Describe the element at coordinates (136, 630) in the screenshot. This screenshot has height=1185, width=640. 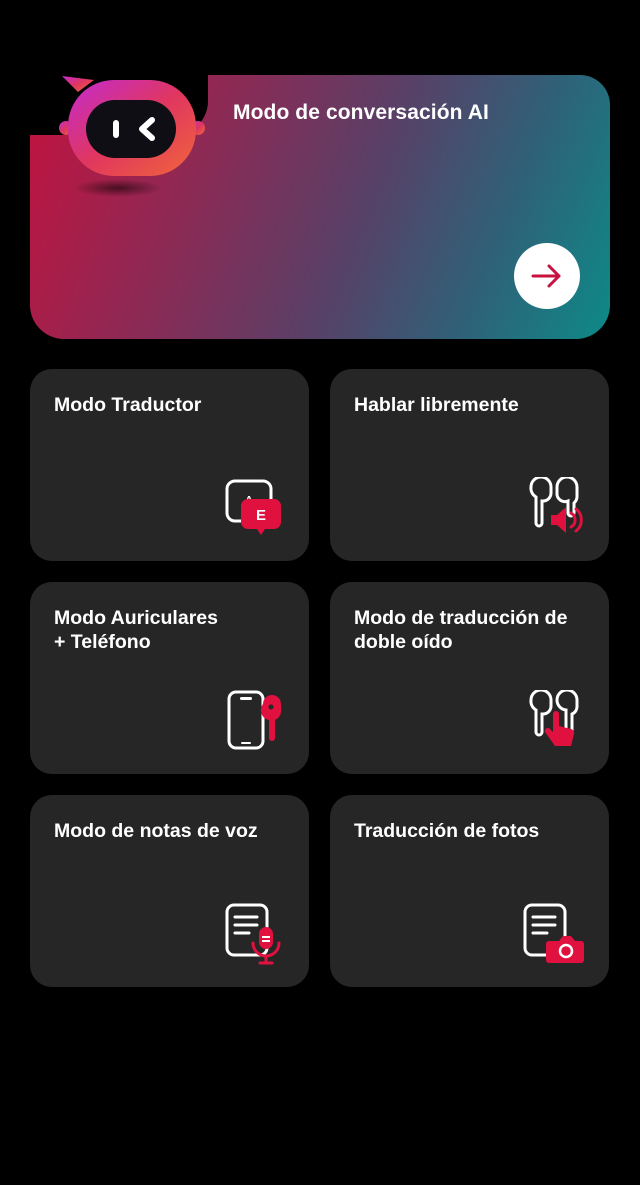
I see `card-title: Modo Auriculares + Teléfono` at that location.